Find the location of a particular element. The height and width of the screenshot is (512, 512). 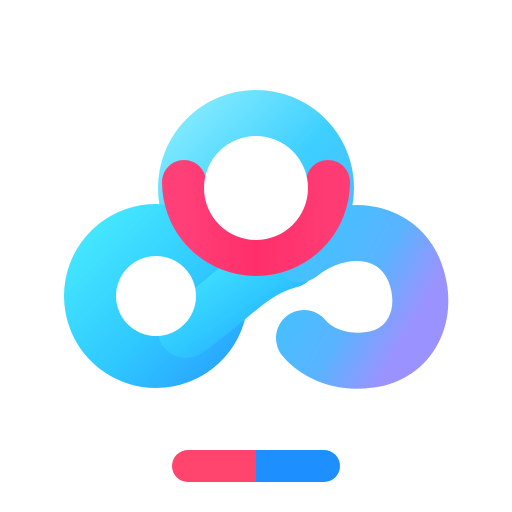

bottom-bar-red-segment is located at coordinates (214, 466).